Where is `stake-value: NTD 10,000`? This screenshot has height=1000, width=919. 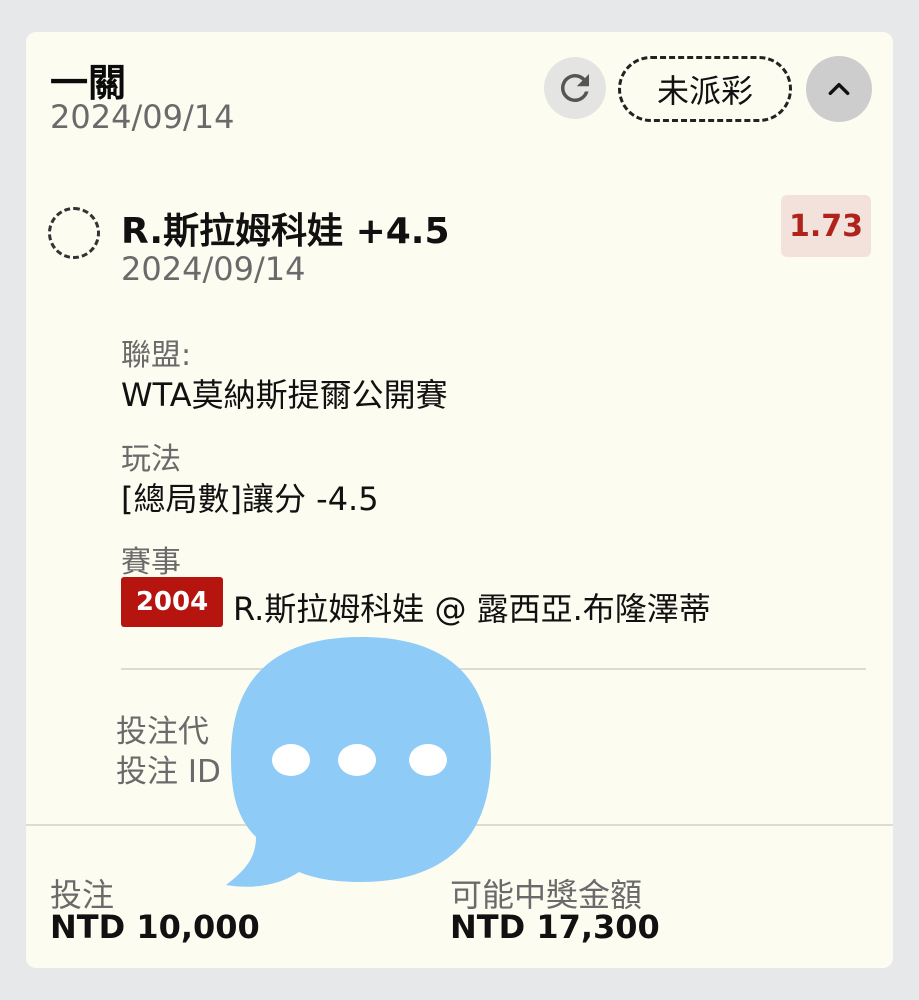 stake-value: NTD 10,000 is located at coordinates (155, 927).